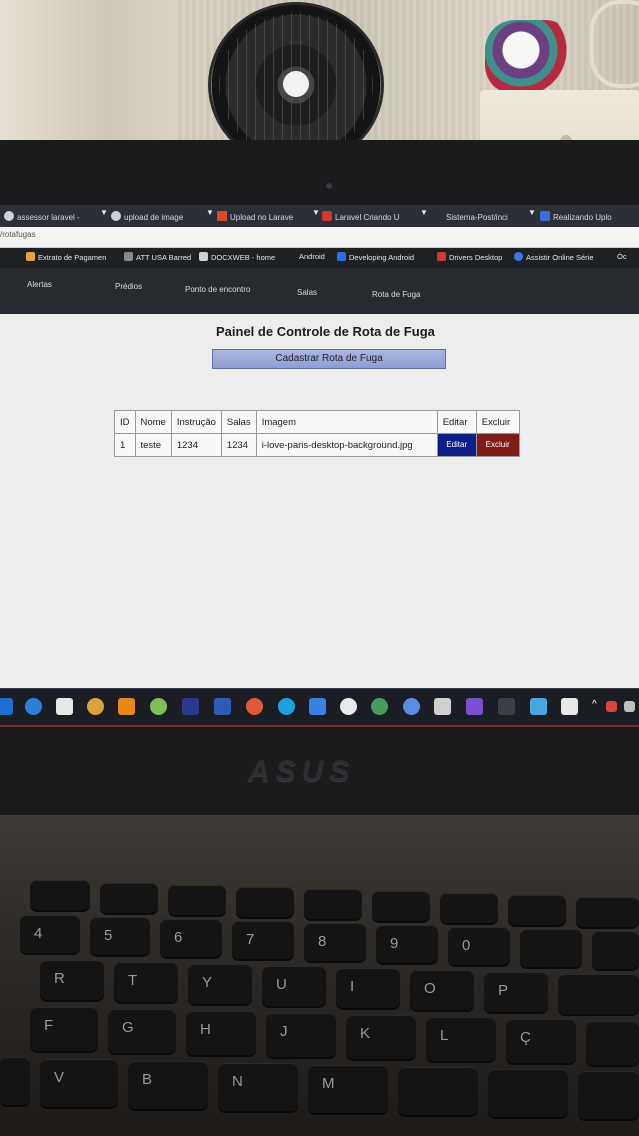 This screenshot has height=1136, width=639. I want to click on key: L, so click(461, 1039).